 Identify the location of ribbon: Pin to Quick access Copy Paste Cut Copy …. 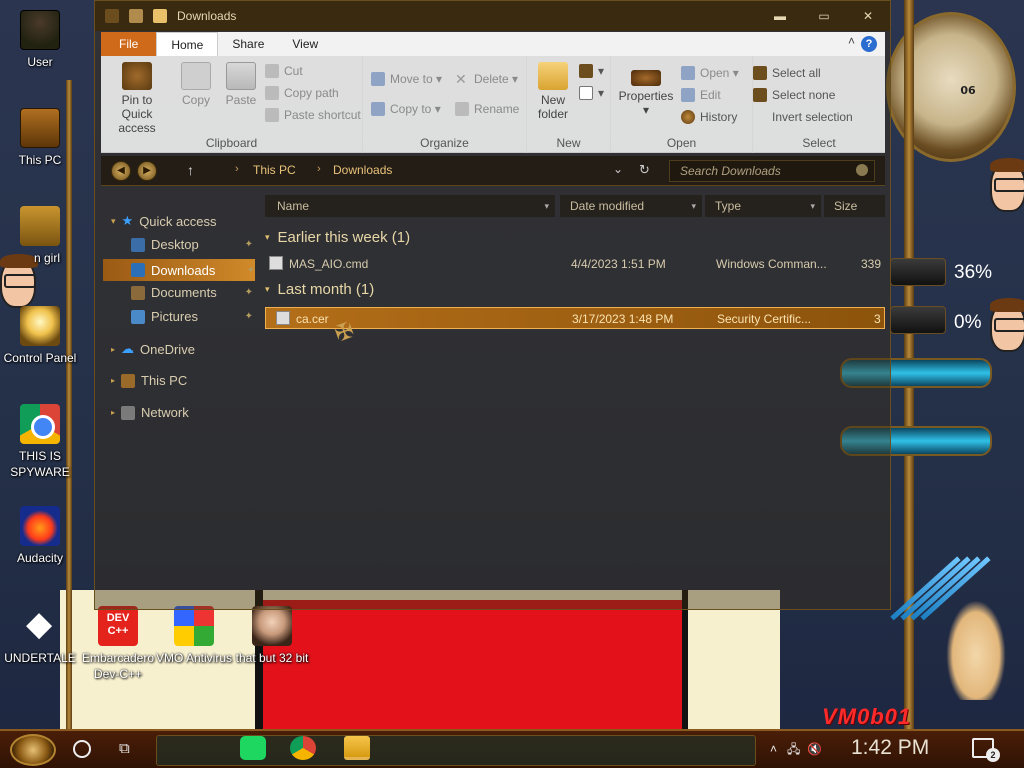
(493, 104).